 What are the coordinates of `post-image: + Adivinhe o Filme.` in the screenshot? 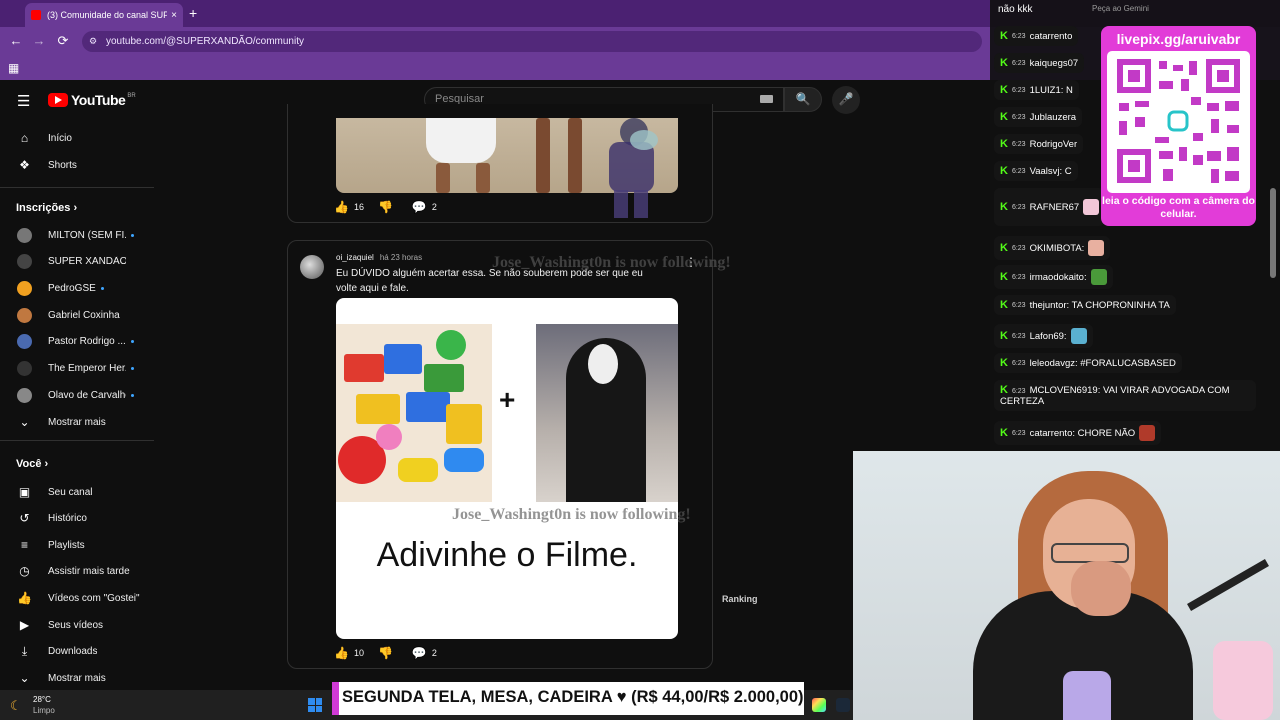 It's located at (507, 468).